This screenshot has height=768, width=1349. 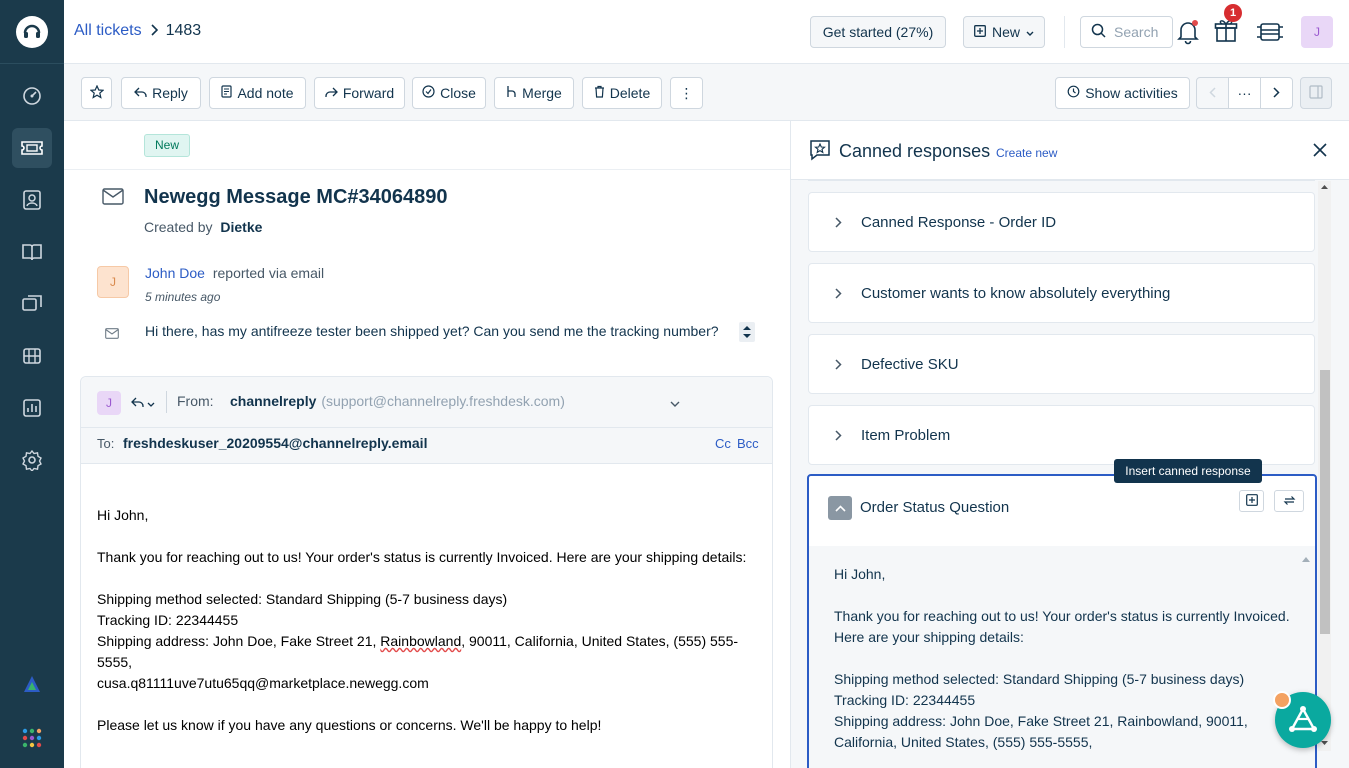 I want to click on cc-link: Cc, so click(x=723, y=443).